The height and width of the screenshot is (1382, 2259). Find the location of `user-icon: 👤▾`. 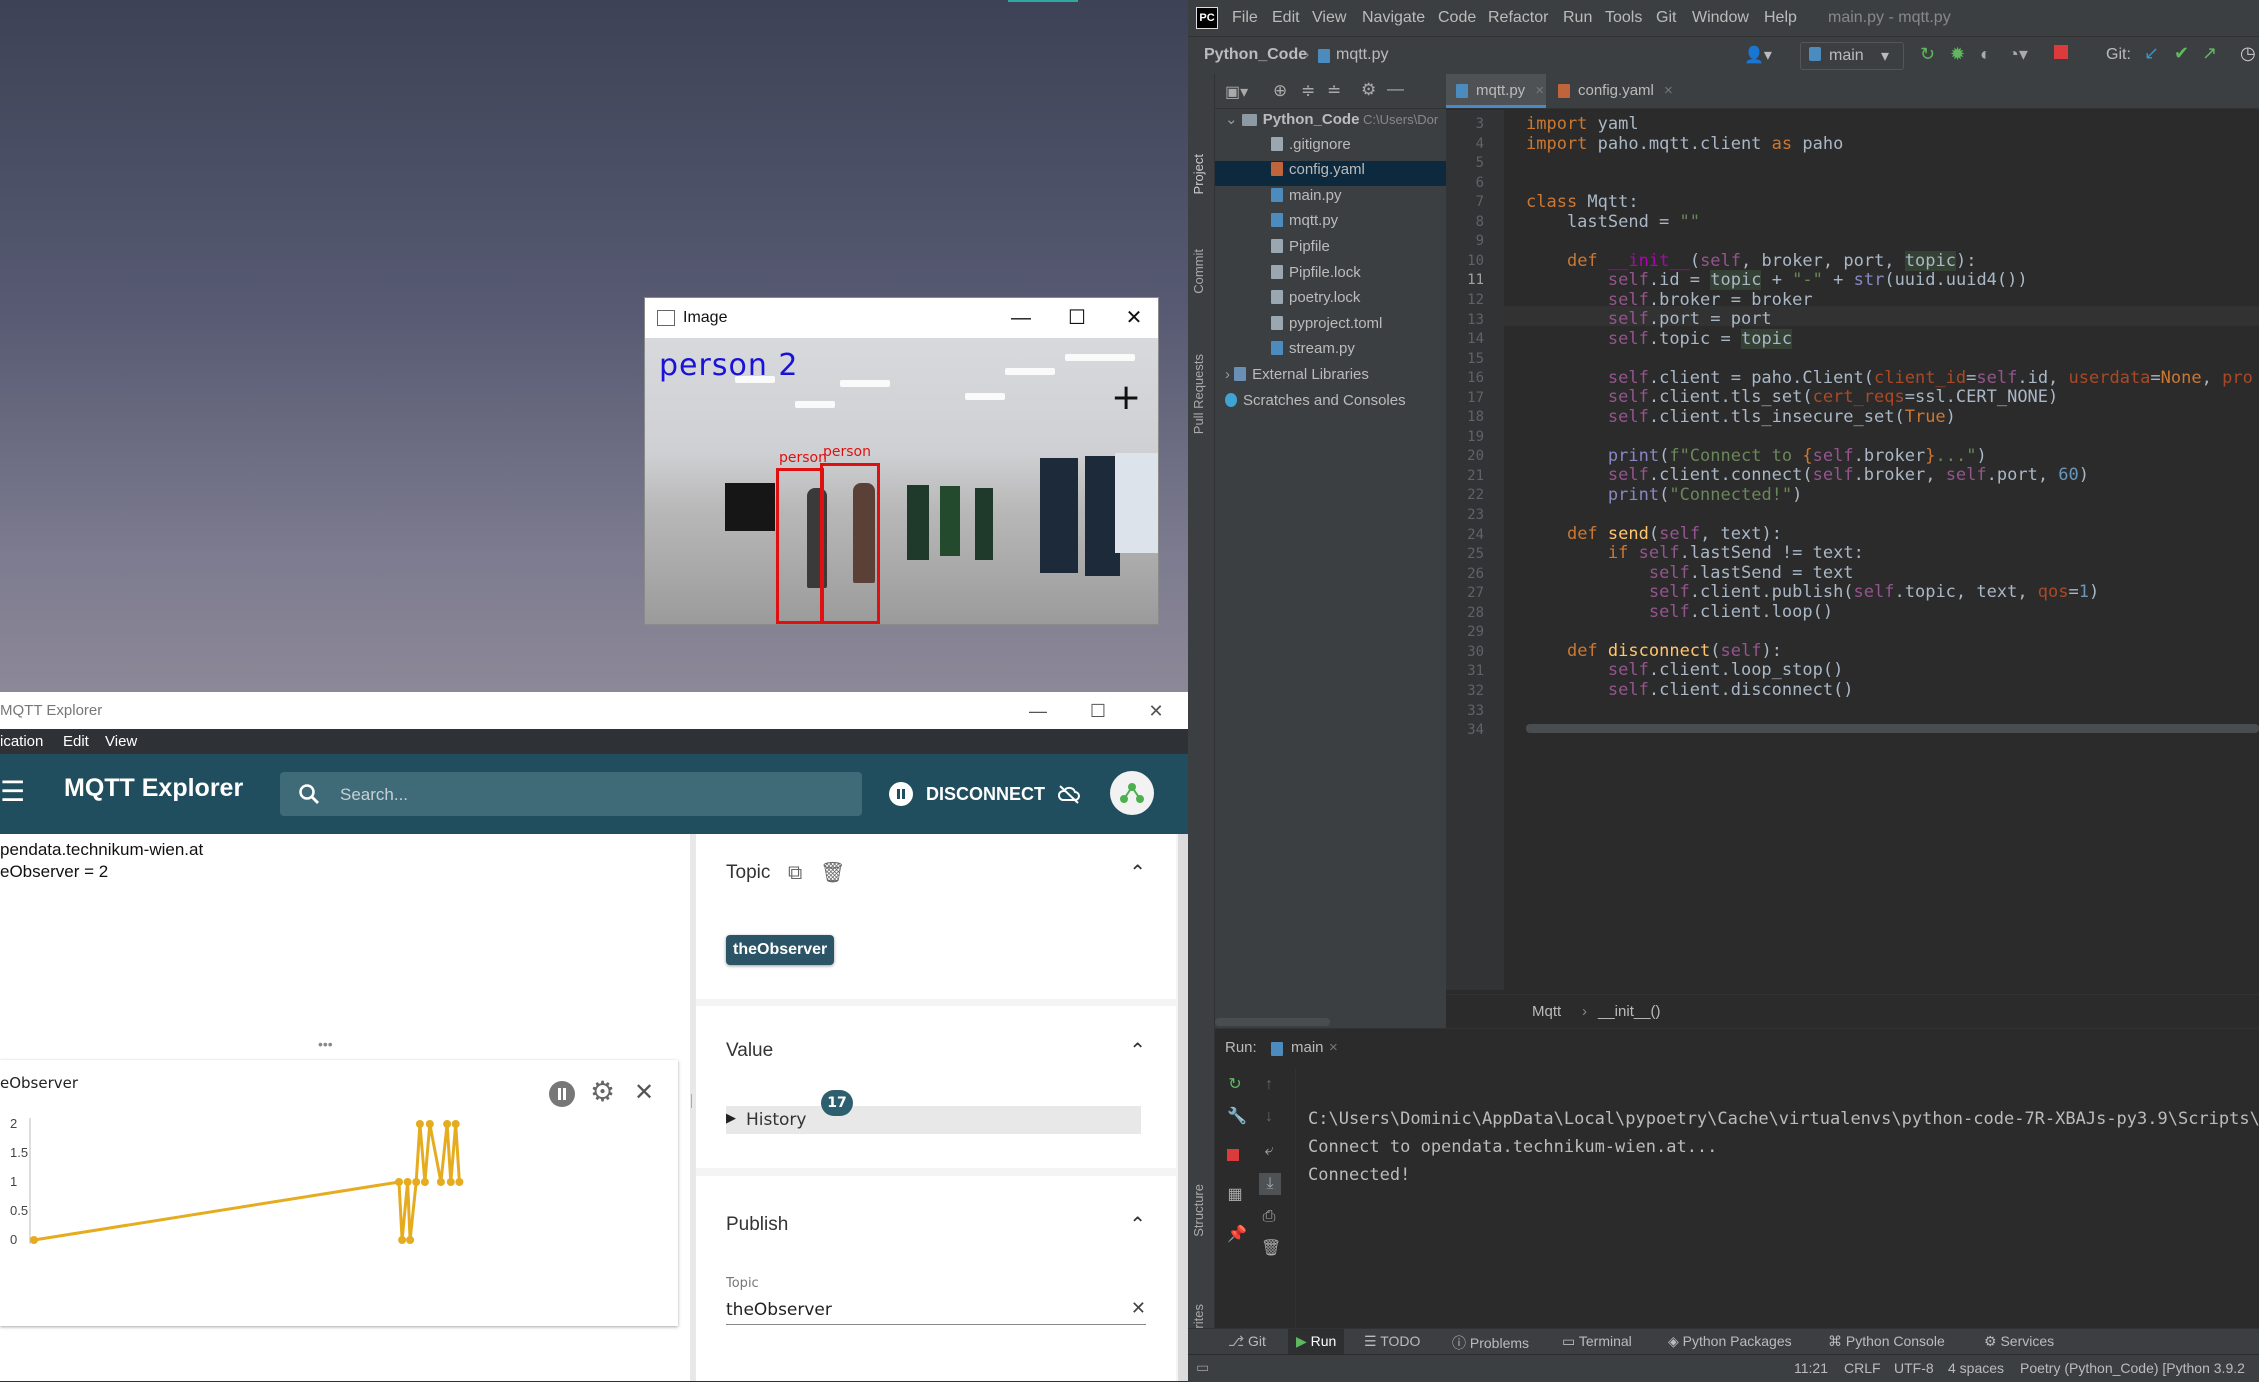

user-icon: 👤▾ is located at coordinates (1758, 55).